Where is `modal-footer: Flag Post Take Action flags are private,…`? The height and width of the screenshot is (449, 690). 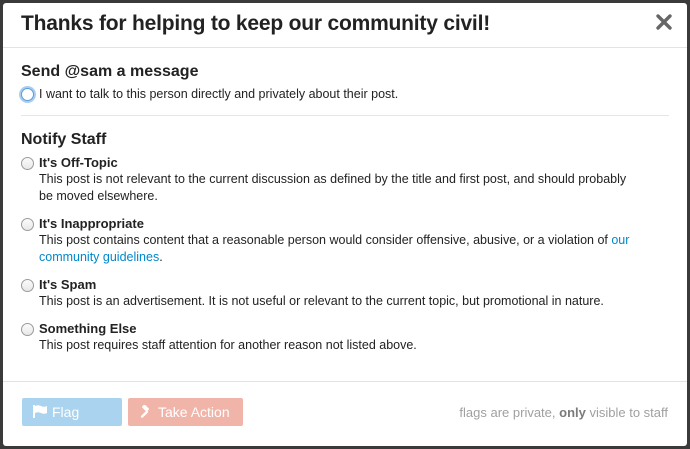 modal-footer: Flag Post Take Action flags are private,… is located at coordinates (345, 413).